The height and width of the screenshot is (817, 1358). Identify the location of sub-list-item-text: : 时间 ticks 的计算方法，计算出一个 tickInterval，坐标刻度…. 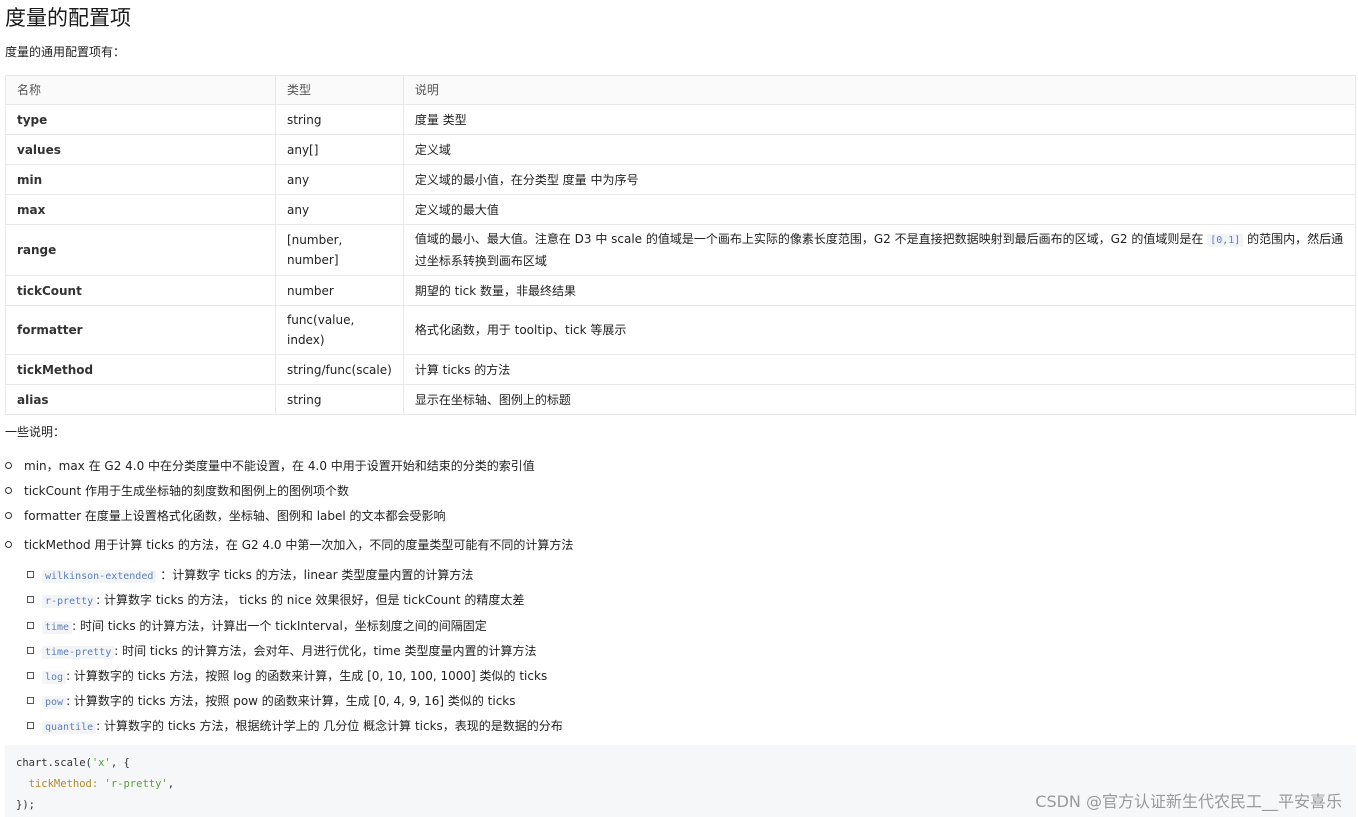
(279, 626).